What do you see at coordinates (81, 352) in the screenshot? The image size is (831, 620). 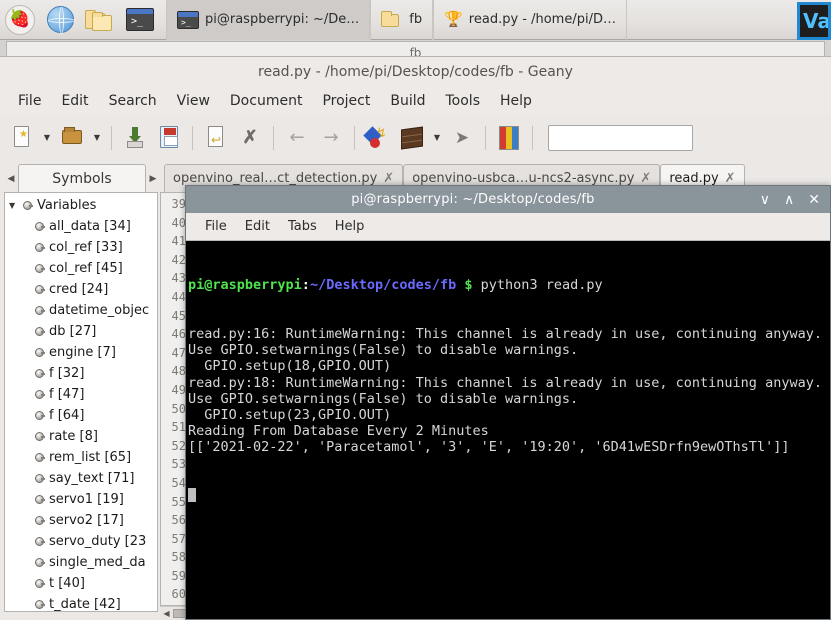 I see `symbol-item: engine [7]` at bounding box center [81, 352].